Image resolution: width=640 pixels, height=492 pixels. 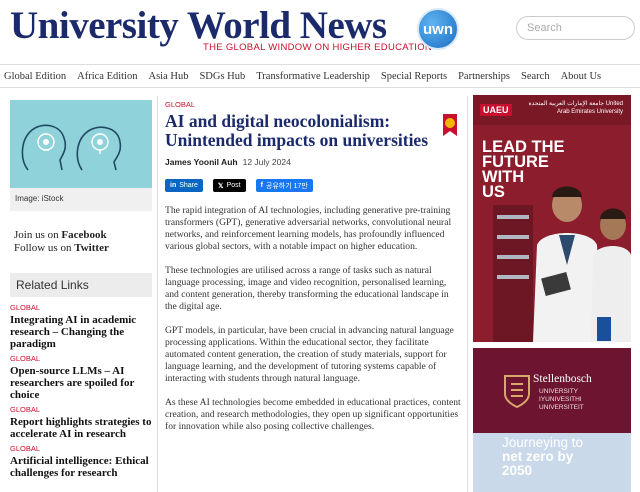 I want to click on search-input, so click(x=575, y=28).